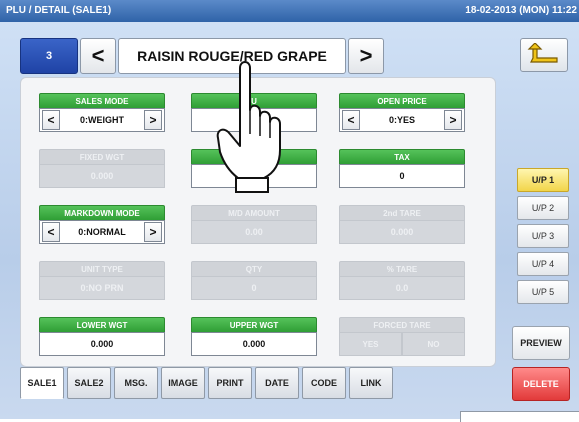 The height and width of the screenshot is (422, 579). Describe the element at coordinates (51, 232) in the screenshot. I see `markdown-mode-prev-button: <` at that location.